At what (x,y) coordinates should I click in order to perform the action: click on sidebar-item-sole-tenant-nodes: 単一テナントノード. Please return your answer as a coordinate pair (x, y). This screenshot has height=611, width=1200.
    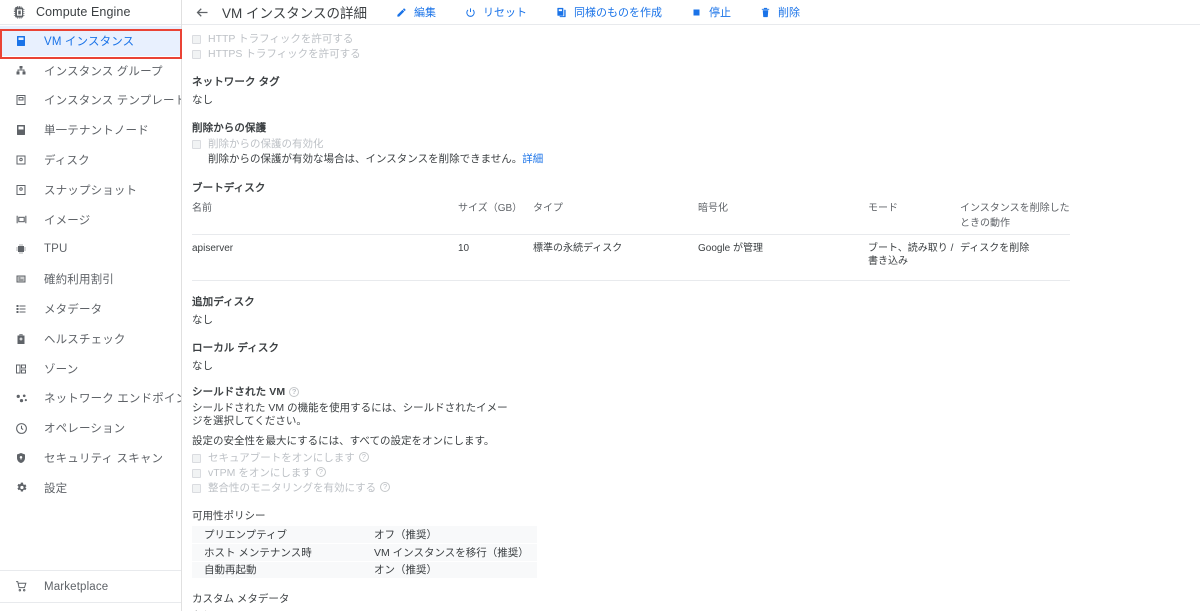
    Looking at the image, I should click on (90, 130).